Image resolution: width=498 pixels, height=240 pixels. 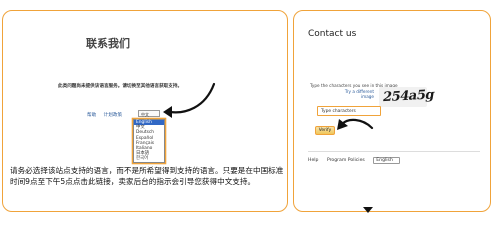 What do you see at coordinates (368, 210) in the screenshot?
I see `down-arrow-icon` at bounding box center [368, 210].